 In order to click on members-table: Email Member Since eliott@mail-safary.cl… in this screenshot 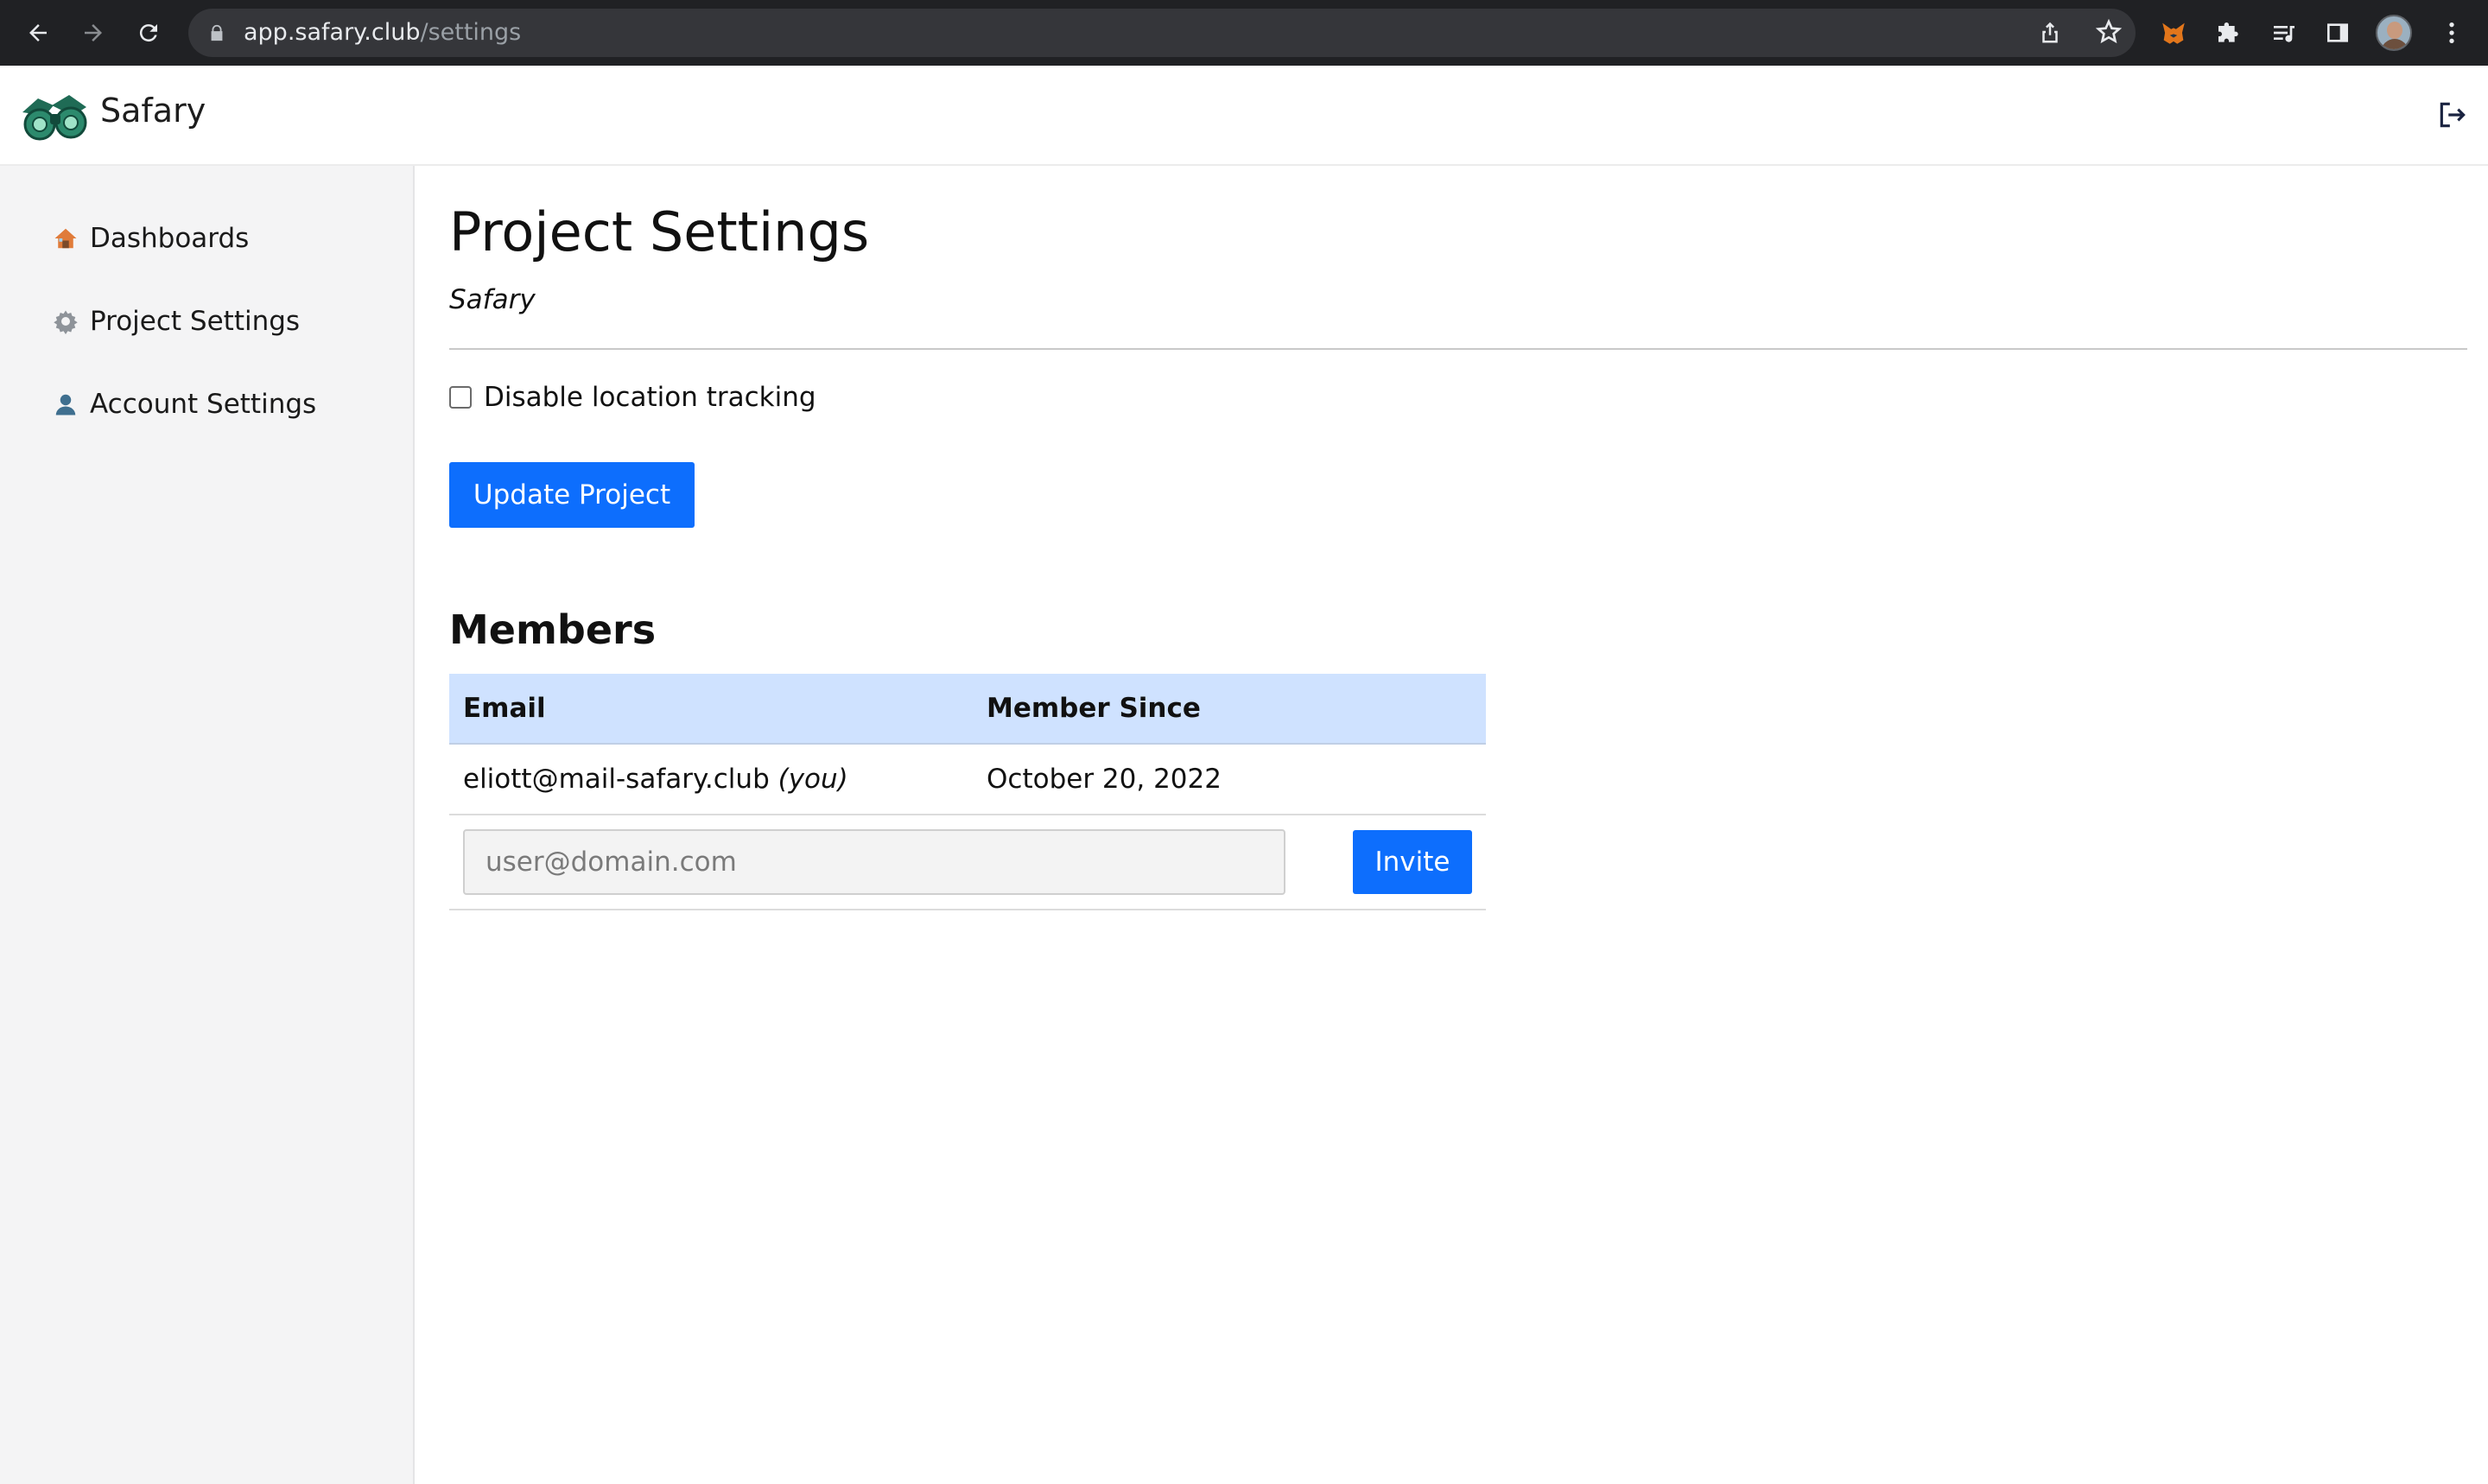, I will do `click(968, 792)`.